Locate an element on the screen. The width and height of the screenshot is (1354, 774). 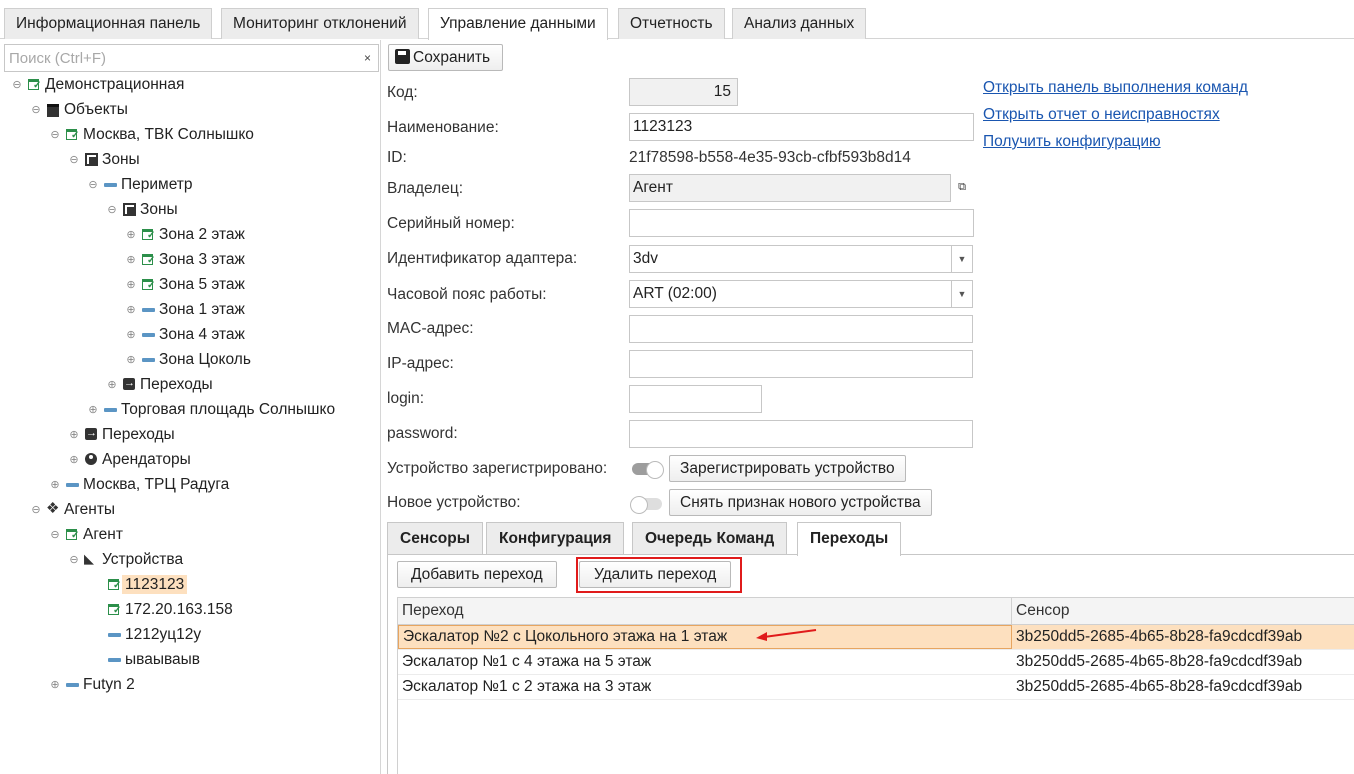
column-header-sensor: Сенсор is located at coordinates (1183, 611).